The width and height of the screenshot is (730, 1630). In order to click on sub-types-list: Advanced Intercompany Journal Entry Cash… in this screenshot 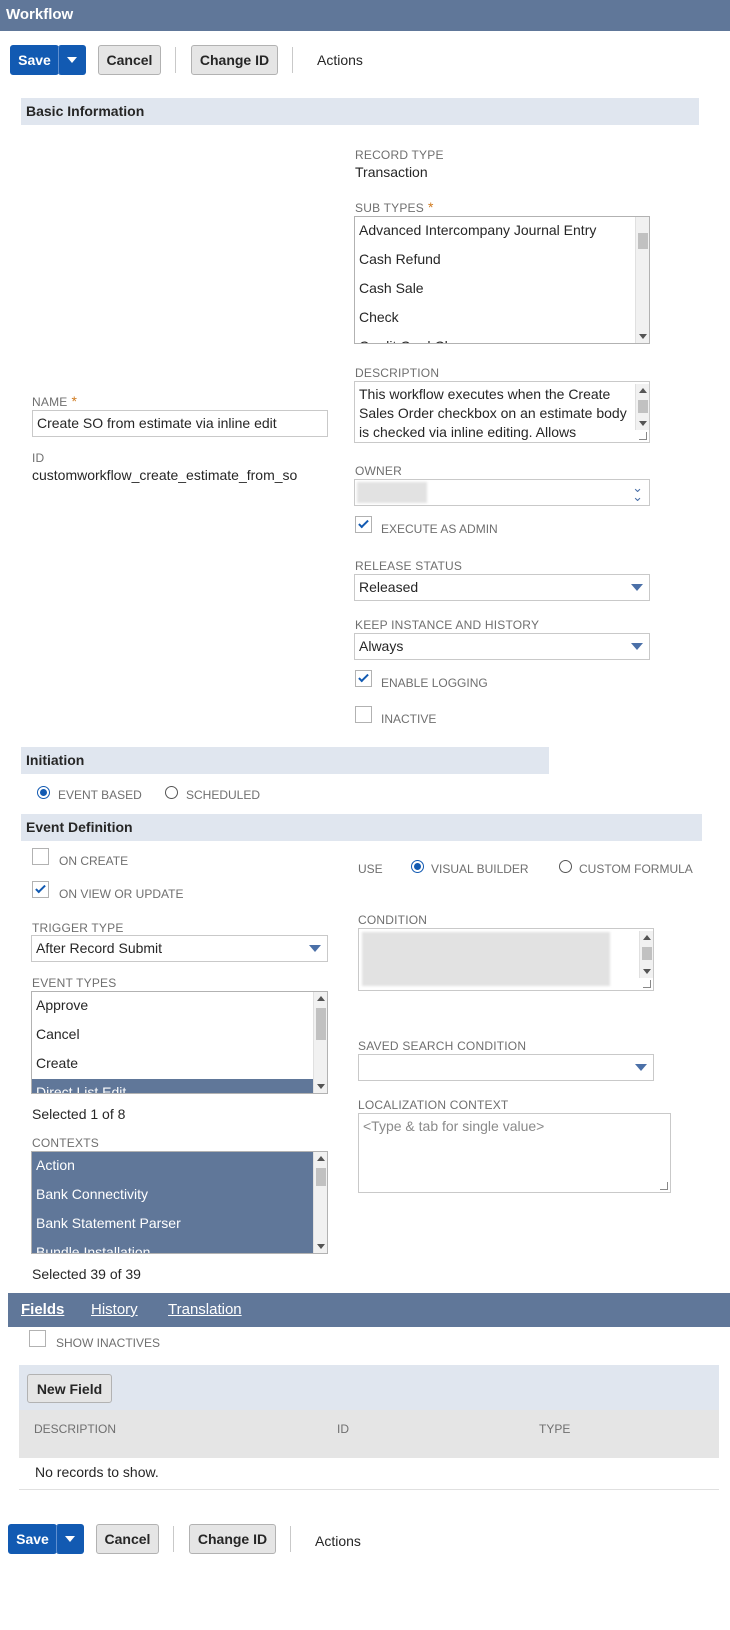, I will do `click(502, 280)`.